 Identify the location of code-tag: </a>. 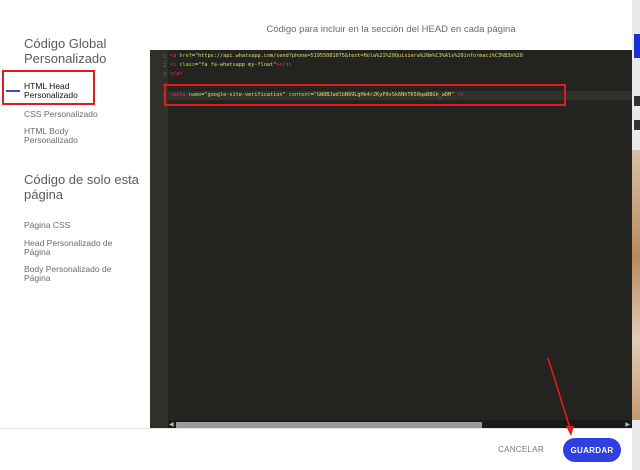
(176, 74).